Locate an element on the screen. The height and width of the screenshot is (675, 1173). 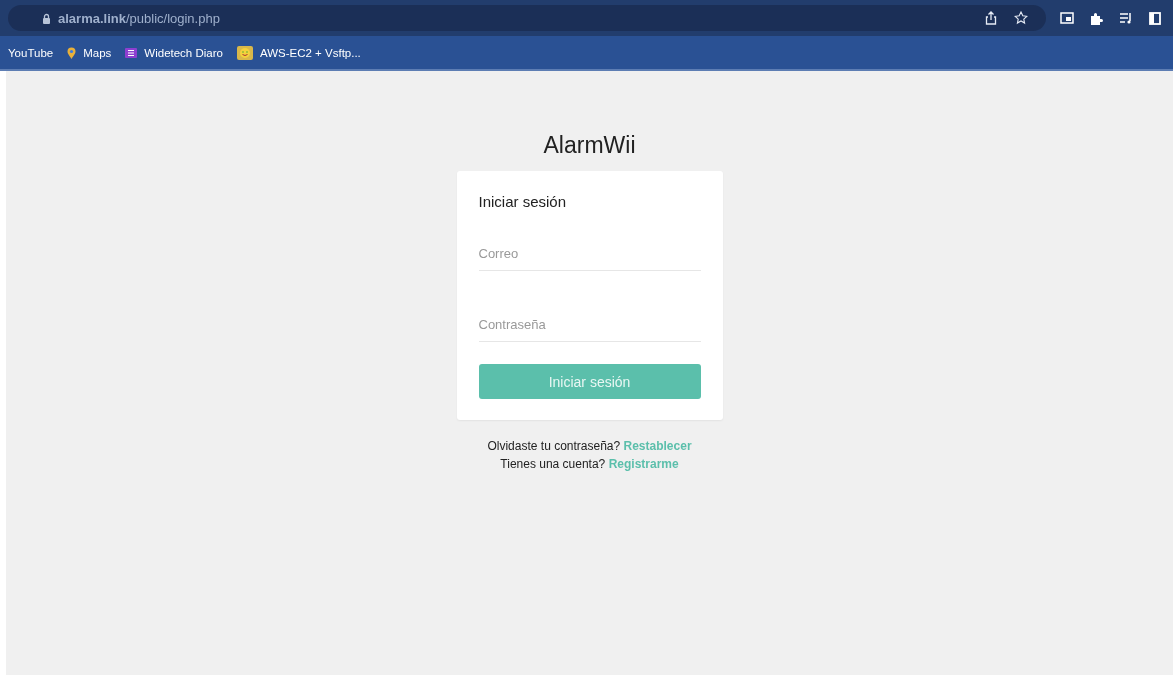
map-pin-icon is located at coordinates (72, 52).